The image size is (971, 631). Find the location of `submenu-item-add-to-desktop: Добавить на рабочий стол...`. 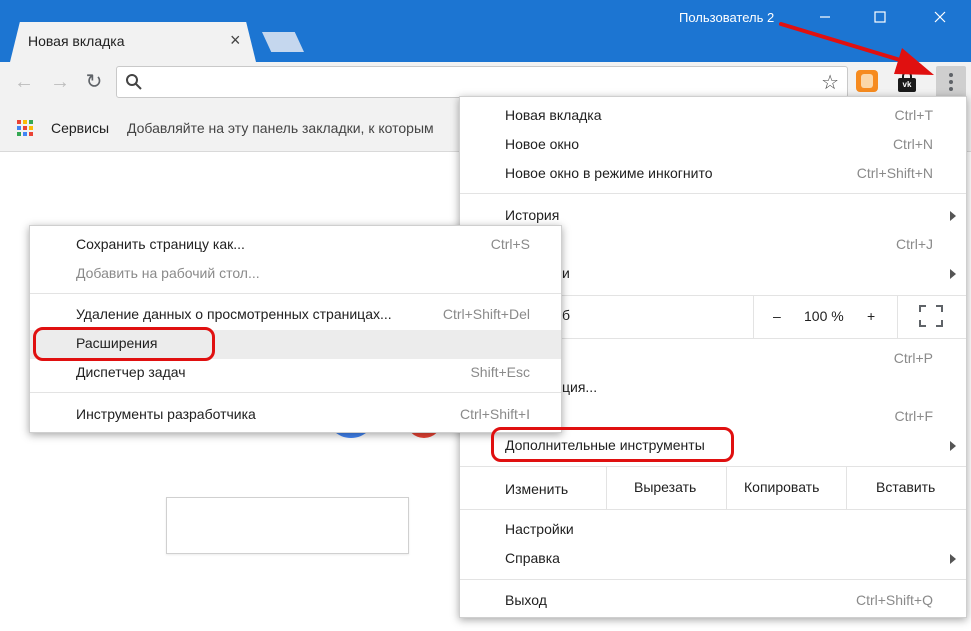

submenu-item-add-to-desktop: Добавить на рабочий стол... is located at coordinates (168, 273).